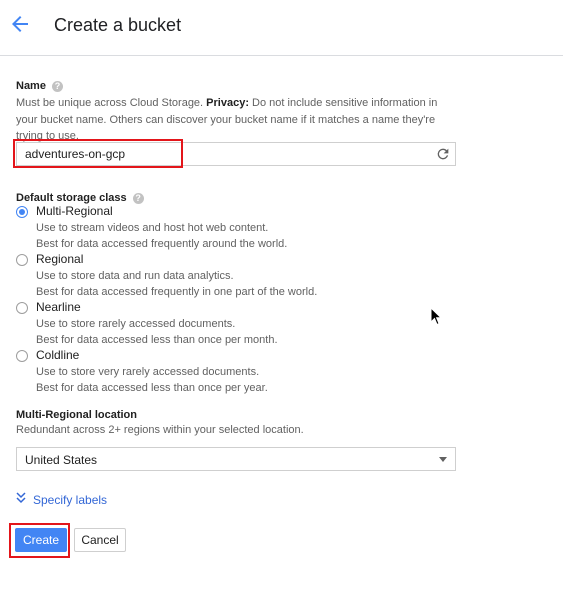 This screenshot has width=563, height=603. I want to click on specify-labels-link: Specify labels, so click(61, 499).